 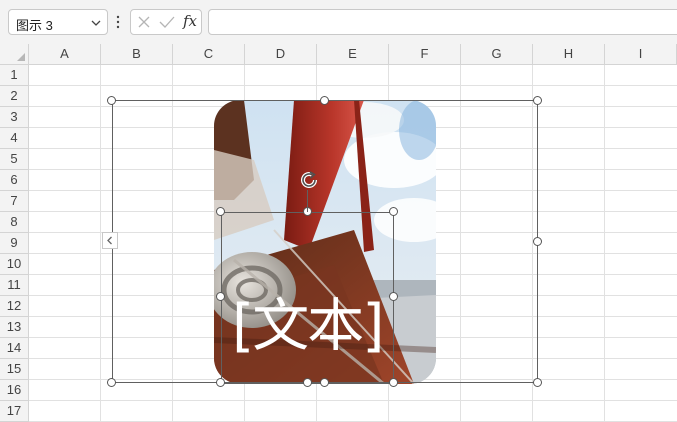 What do you see at coordinates (537, 100) in the screenshot?
I see `resize-handle-top-right` at bounding box center [537, 100].